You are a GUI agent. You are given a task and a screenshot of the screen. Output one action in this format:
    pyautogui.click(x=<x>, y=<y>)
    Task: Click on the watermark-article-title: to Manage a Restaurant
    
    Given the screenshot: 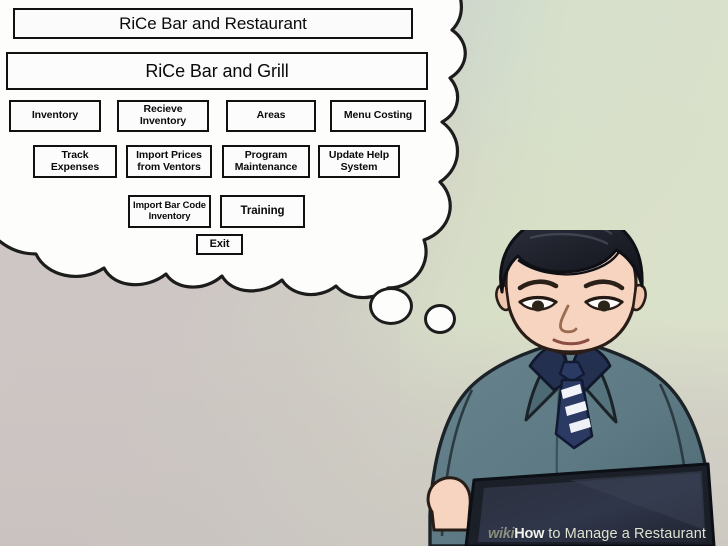 What is the action you would take?
    pyautogui.click(x=627, y=534)
    